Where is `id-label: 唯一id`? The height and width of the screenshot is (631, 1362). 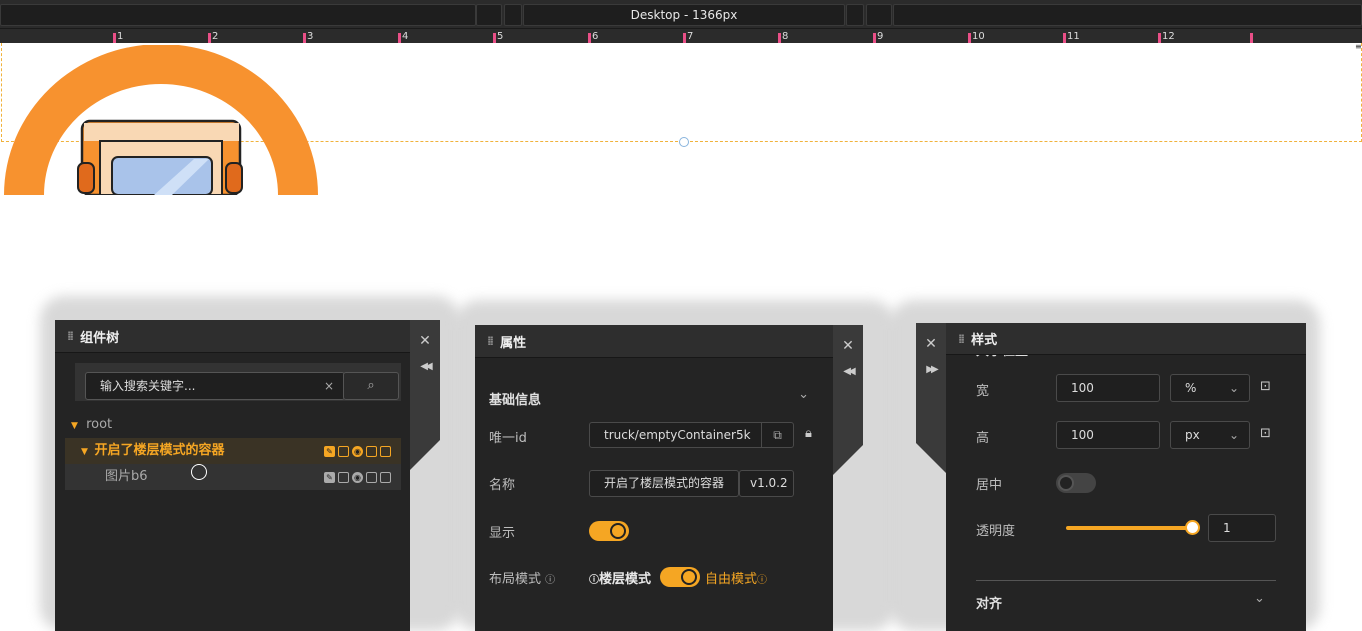
id-label: 唯一id is located at coordinates (508, 438).